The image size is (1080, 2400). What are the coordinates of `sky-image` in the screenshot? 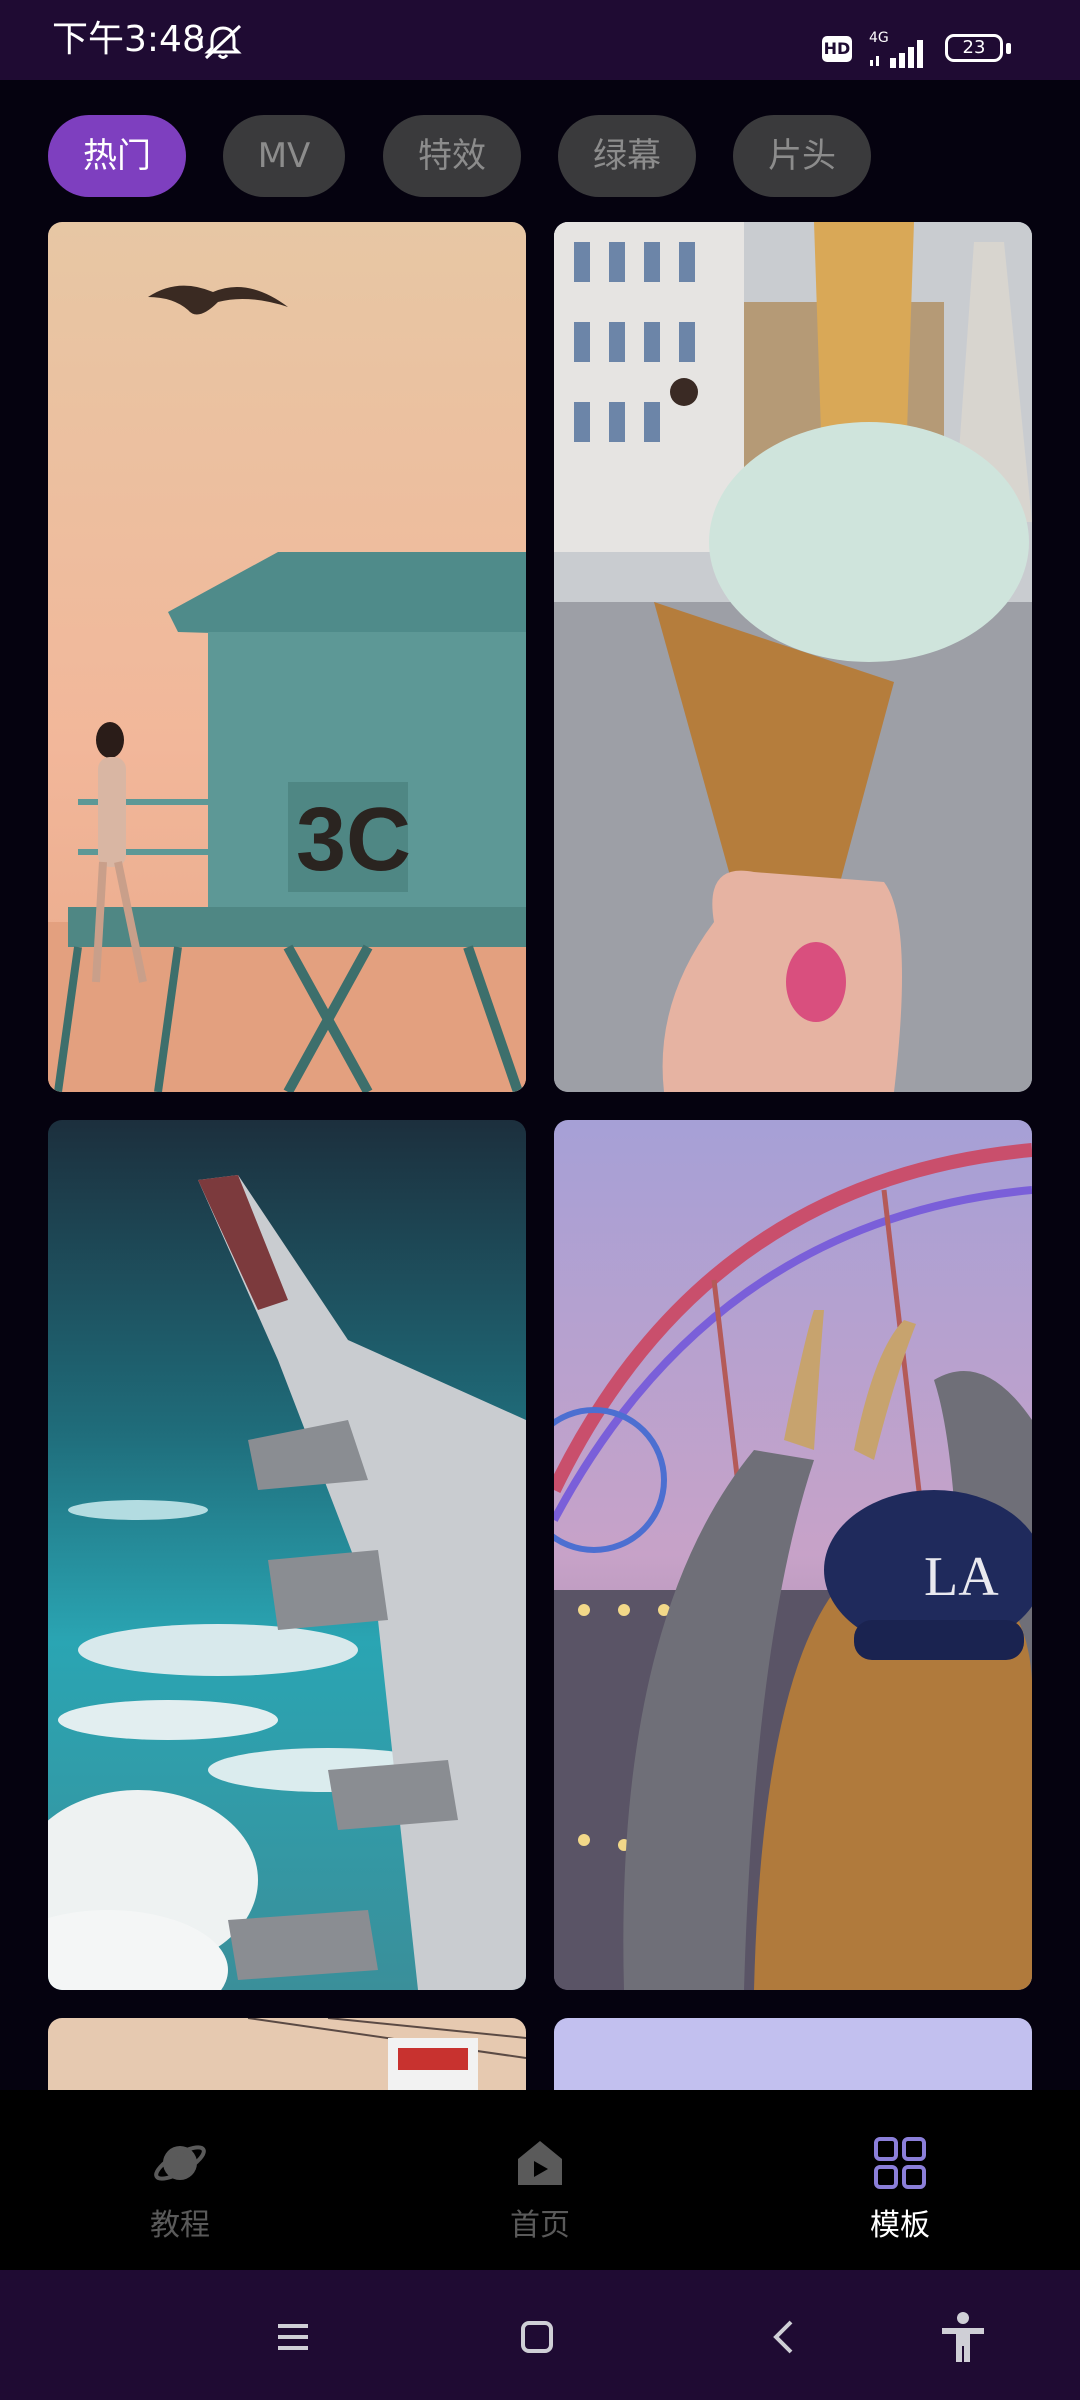 It's located at (793, 2054).